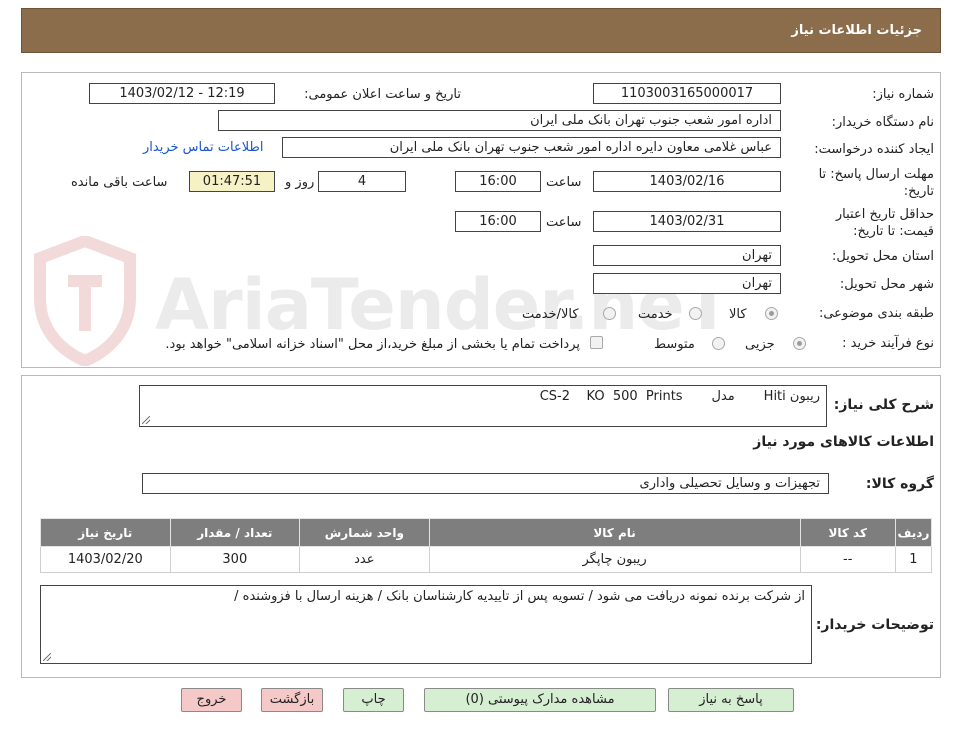 This screenshot has height=733, width=953. I want to click on table-row: 1 -- ریبون چاپگر عدد 300 1403/02/20, so click(486, 559).